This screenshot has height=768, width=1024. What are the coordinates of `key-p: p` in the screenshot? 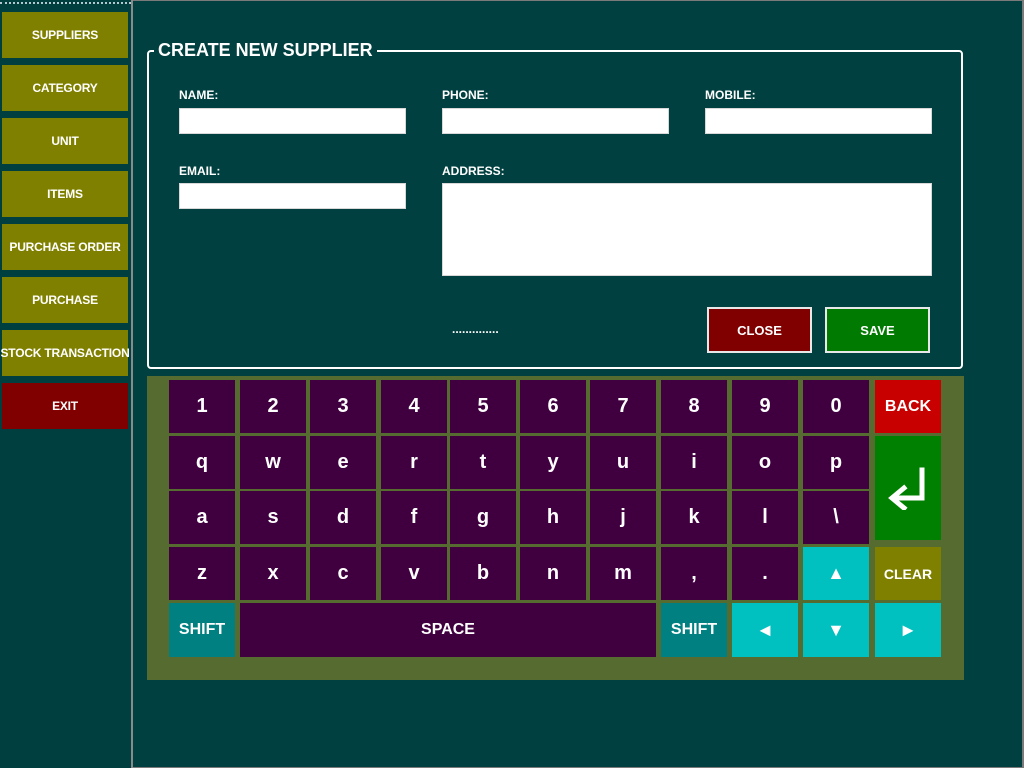 It's located at (836, 462).